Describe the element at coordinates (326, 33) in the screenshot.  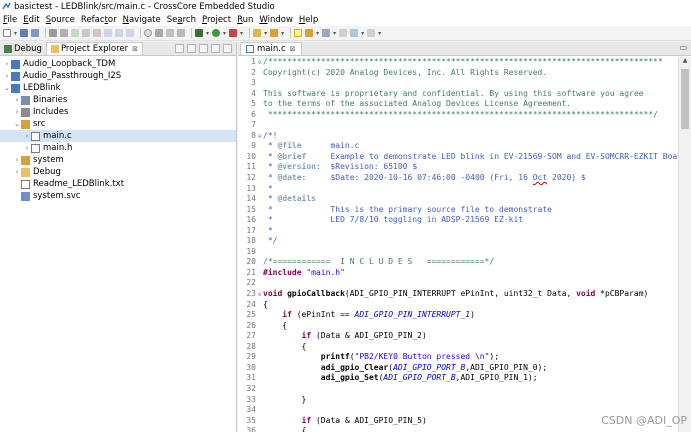
I see `next-annotation-icon` at that location.